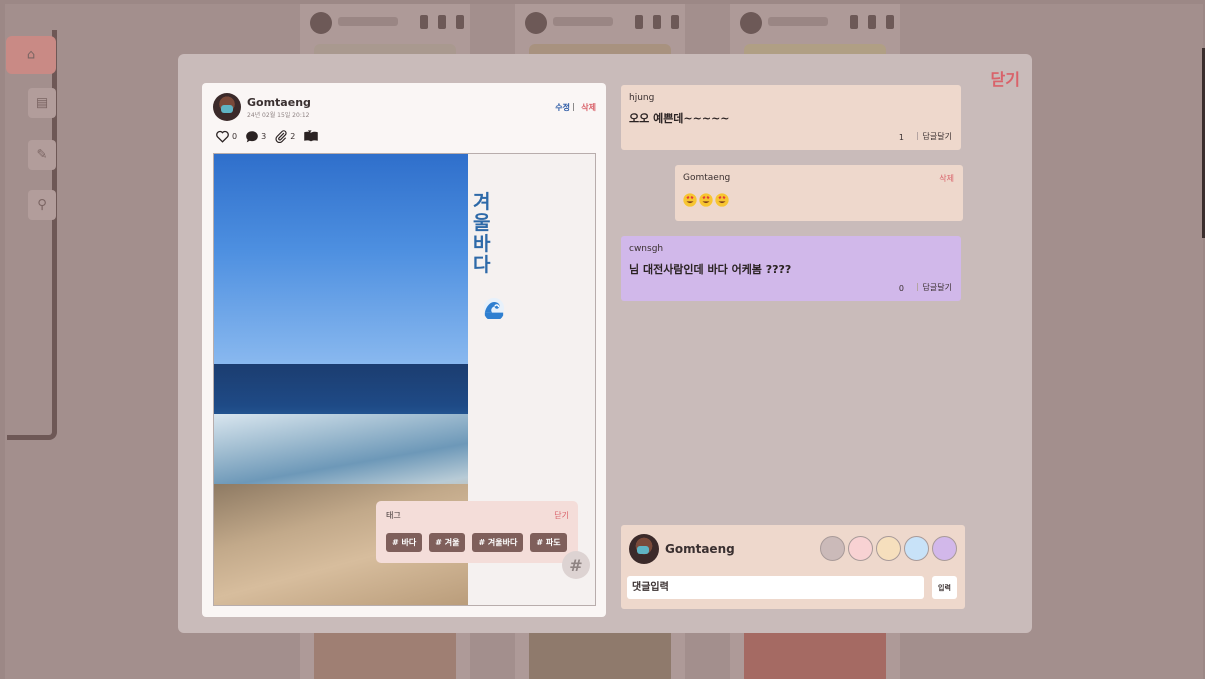 This screenshot has width=1205, height=679. What do you see at coordinates (269, 136) in the screenshot?
I see `post-stats: 0 3 2` at bounding box center [269, 136].